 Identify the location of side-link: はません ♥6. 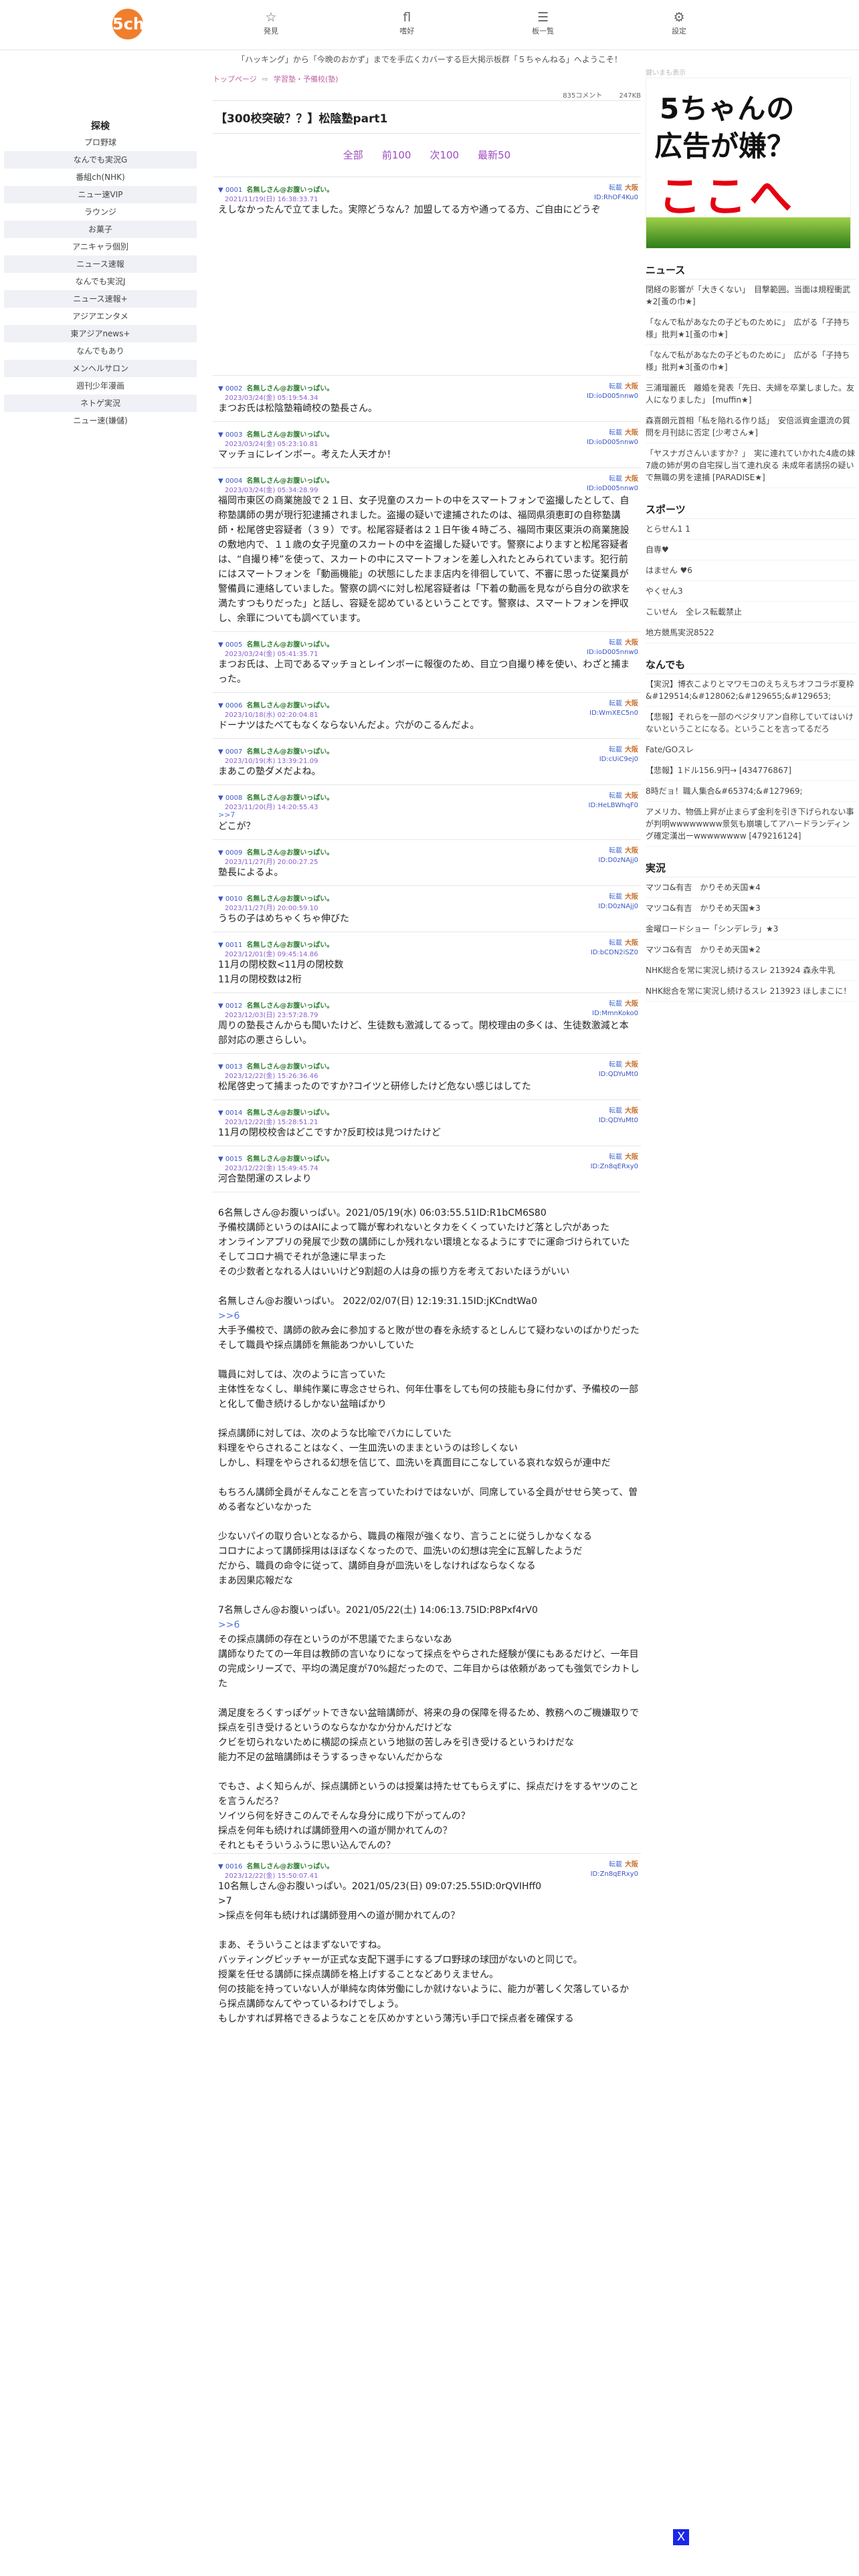
(751, 570).